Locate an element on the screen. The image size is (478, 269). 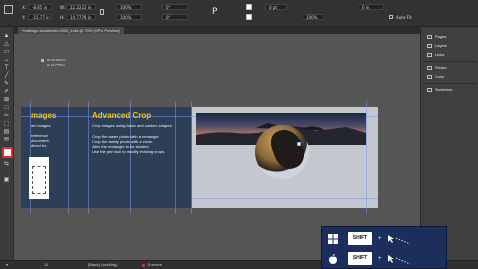
h-label: H: is located at coordinates (62, 17).